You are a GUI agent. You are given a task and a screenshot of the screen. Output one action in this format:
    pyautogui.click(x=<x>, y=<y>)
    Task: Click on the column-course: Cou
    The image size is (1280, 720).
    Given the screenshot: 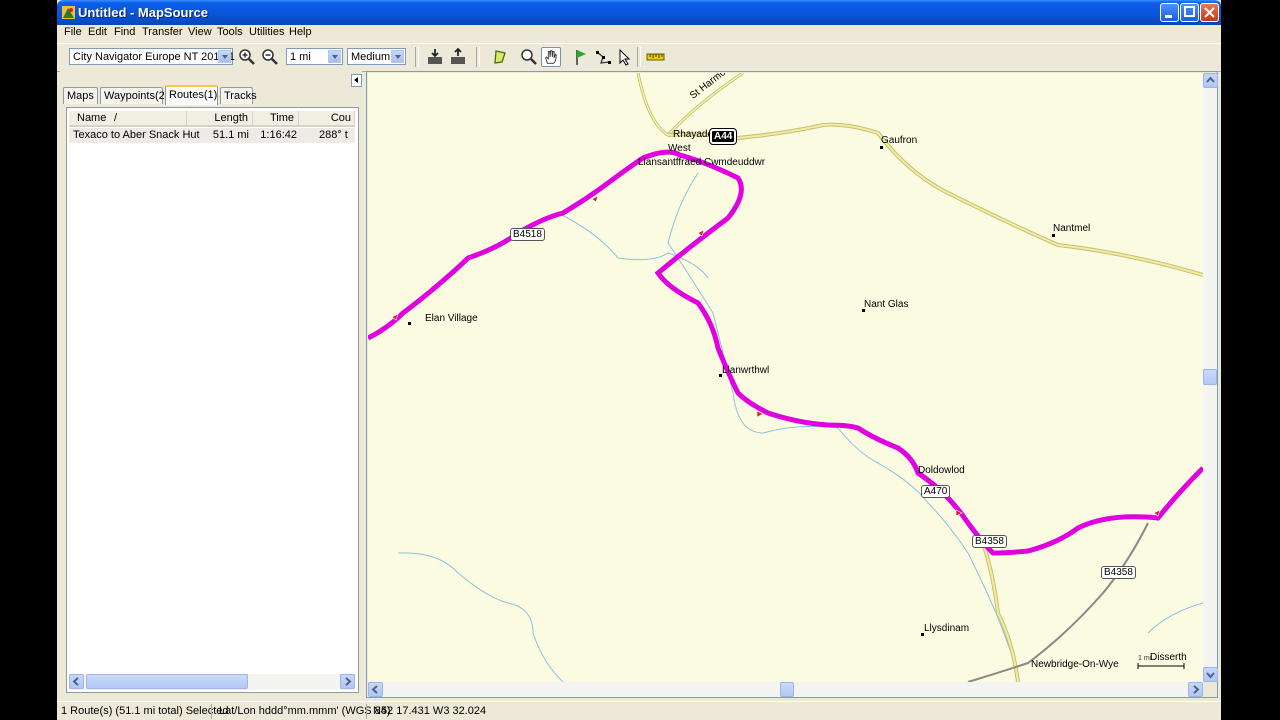 What is the action you would take?
    pyautogui.click(x=327, y=119)
    